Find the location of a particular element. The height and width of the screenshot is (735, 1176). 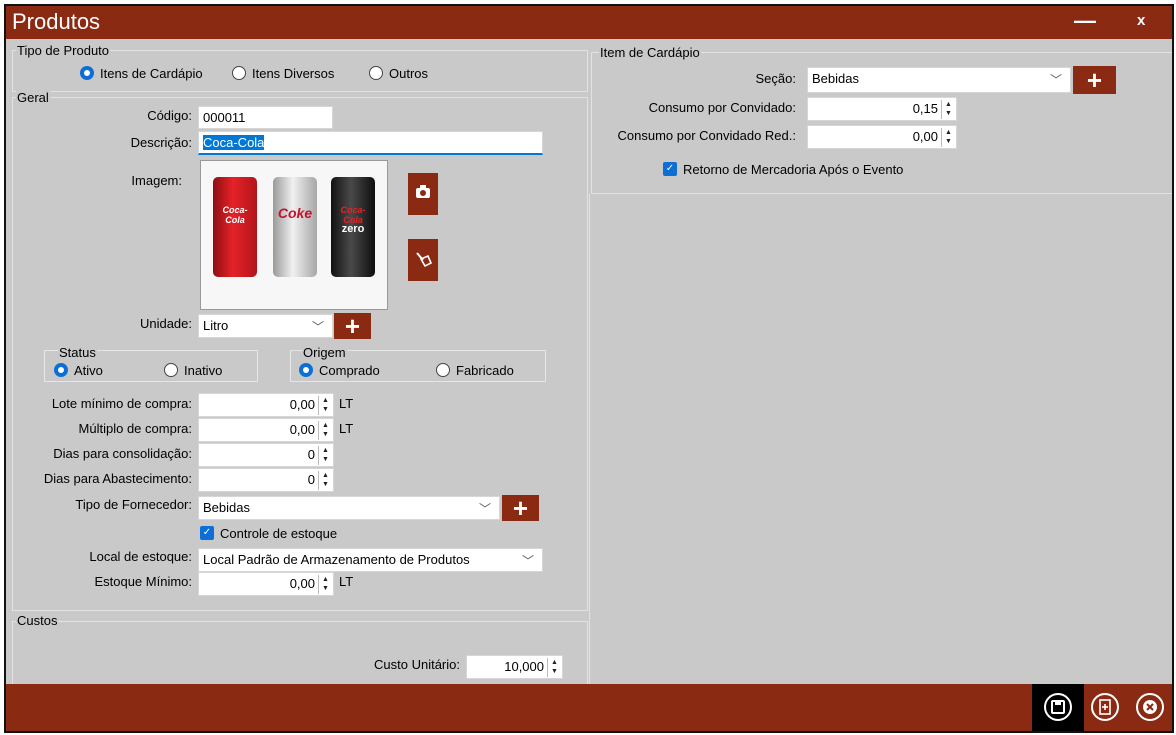

radio-inativo is located at coordinates (171, 370).